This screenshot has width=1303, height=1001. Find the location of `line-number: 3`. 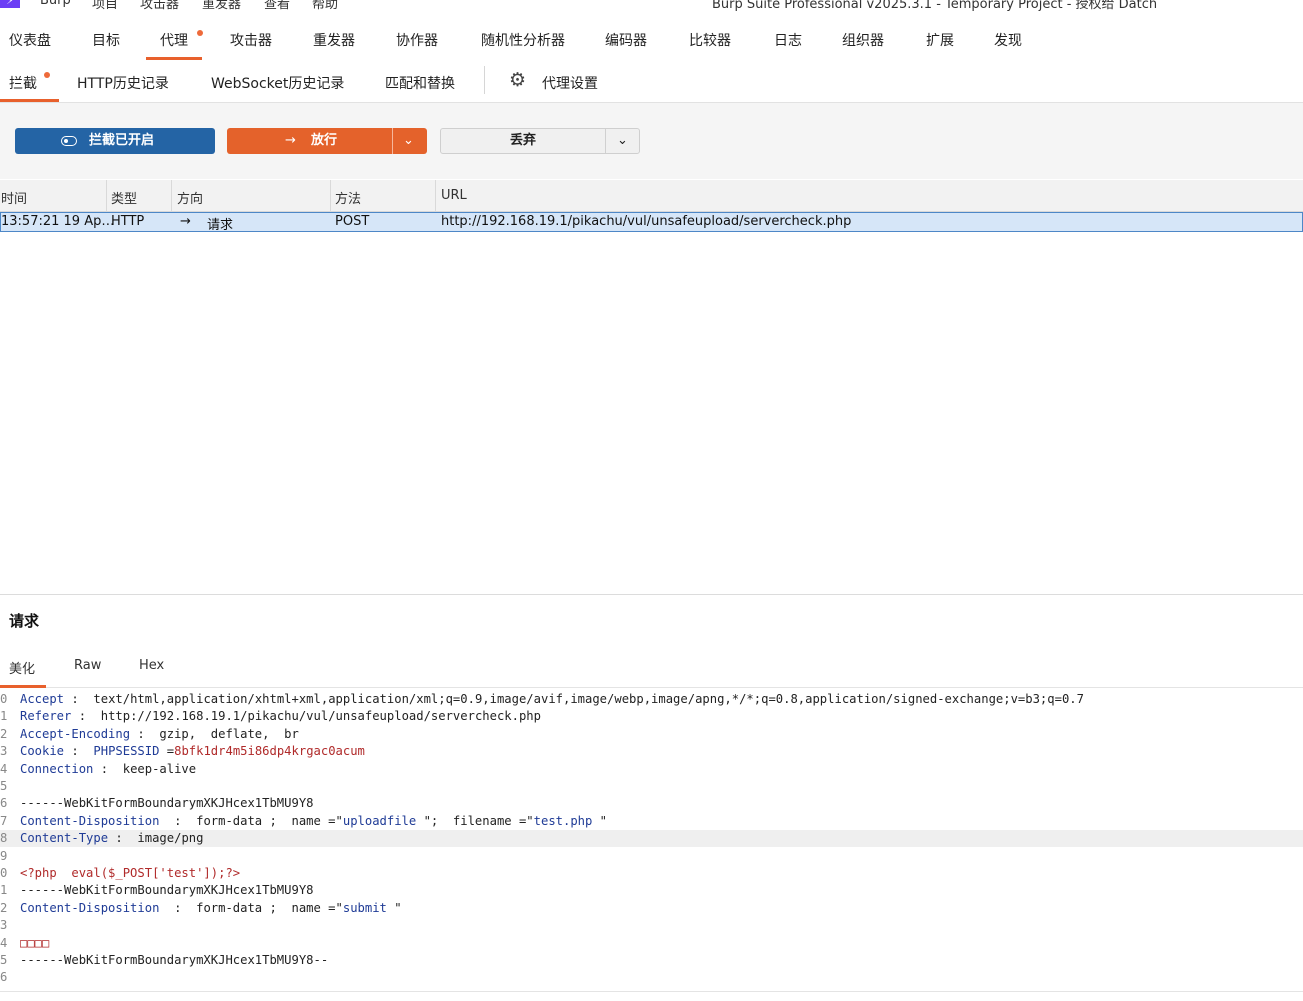

line-number: 3 is located at coordinates (4, 925).